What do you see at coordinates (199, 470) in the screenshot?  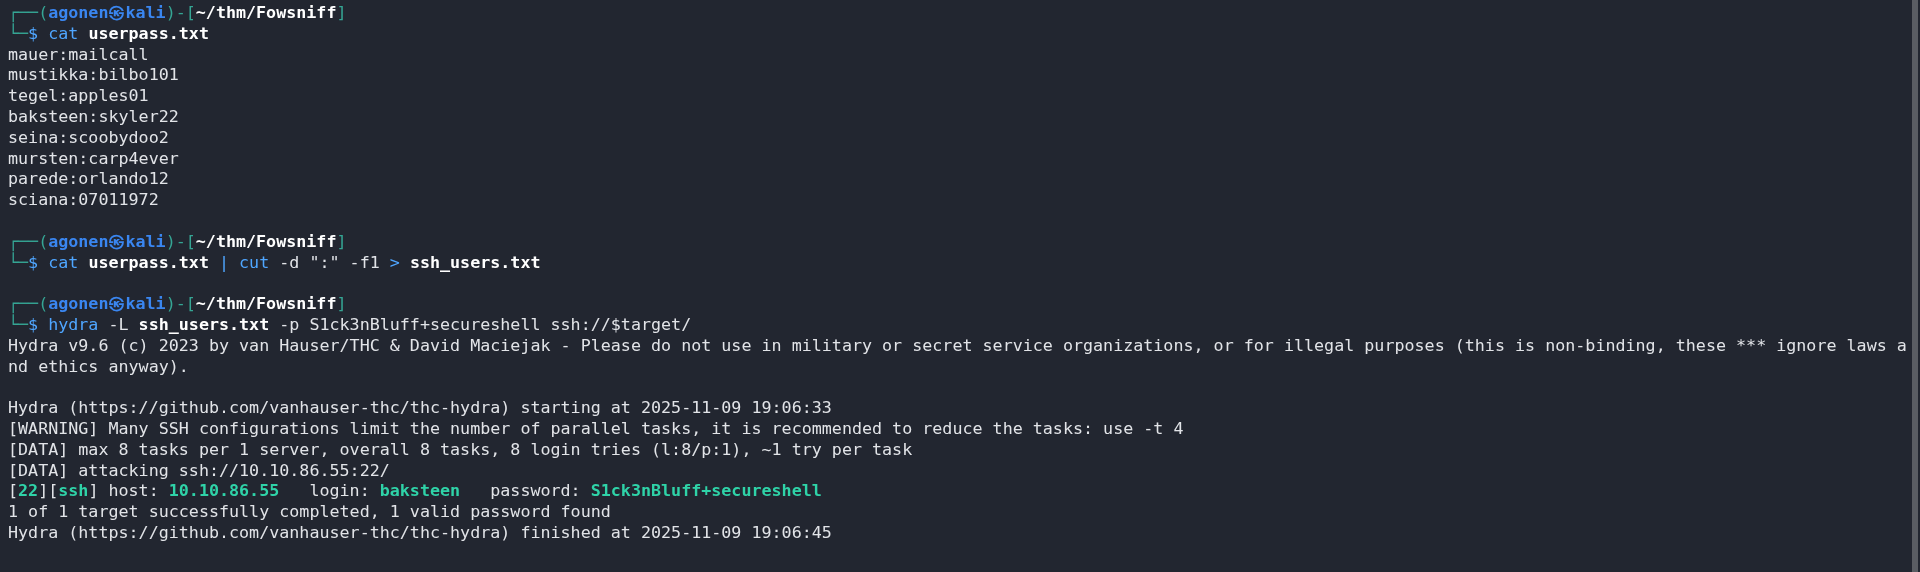 I see `terminal-line: [DATA] attacking ssh://10.10.86.55:22/` at bounding box center [199, 470].